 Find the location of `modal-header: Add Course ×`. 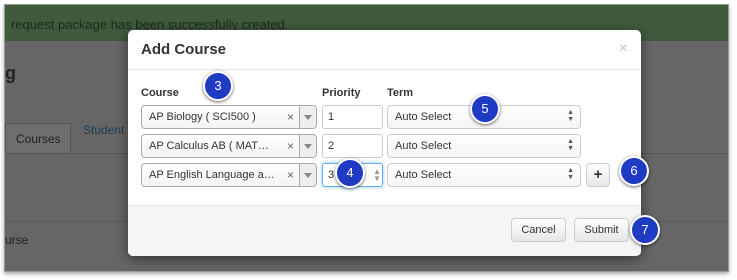

modal-header: Add Course × is located at coordinates (384, 50).